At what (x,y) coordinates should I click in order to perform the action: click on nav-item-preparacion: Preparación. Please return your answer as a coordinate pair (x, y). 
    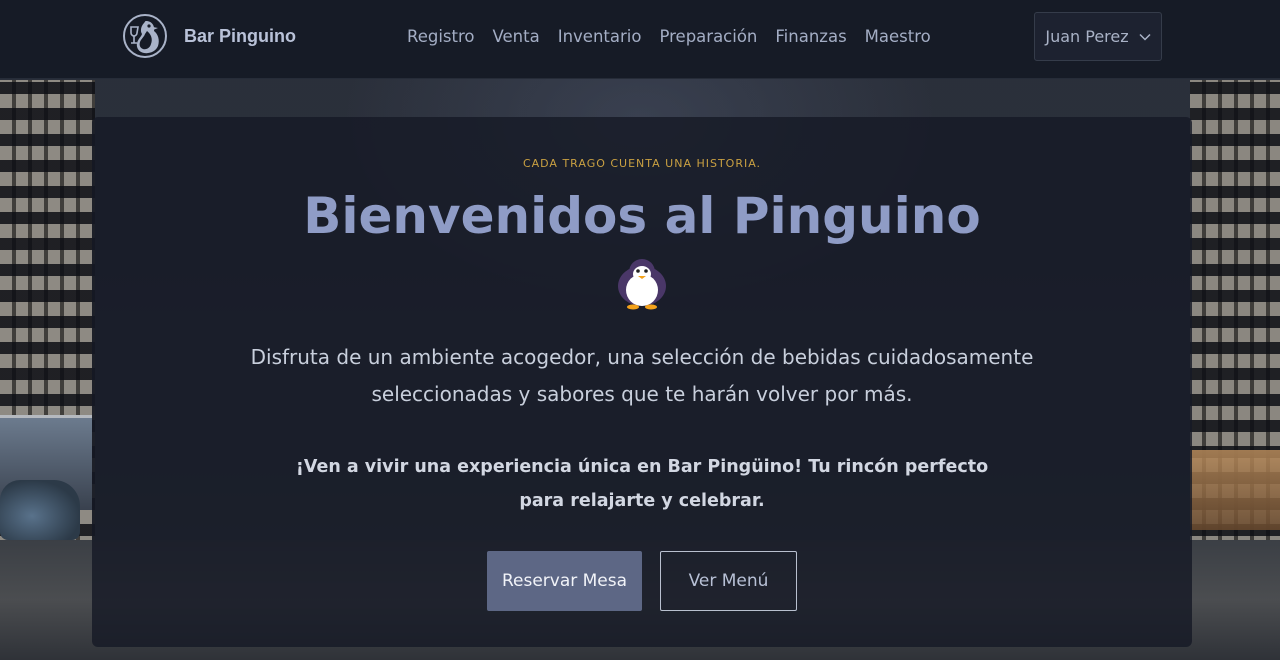
    Looking at the image, I should click on (708, 37).